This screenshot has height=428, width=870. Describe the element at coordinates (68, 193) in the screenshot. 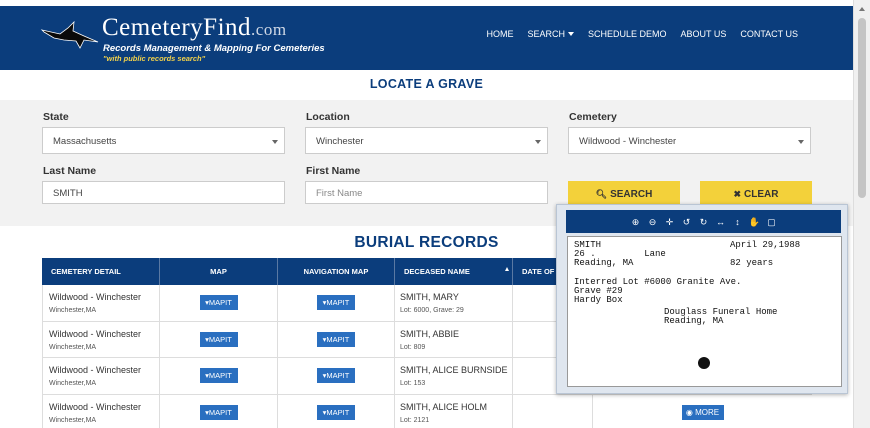

I see `last-name-value: SMITH` at that location.